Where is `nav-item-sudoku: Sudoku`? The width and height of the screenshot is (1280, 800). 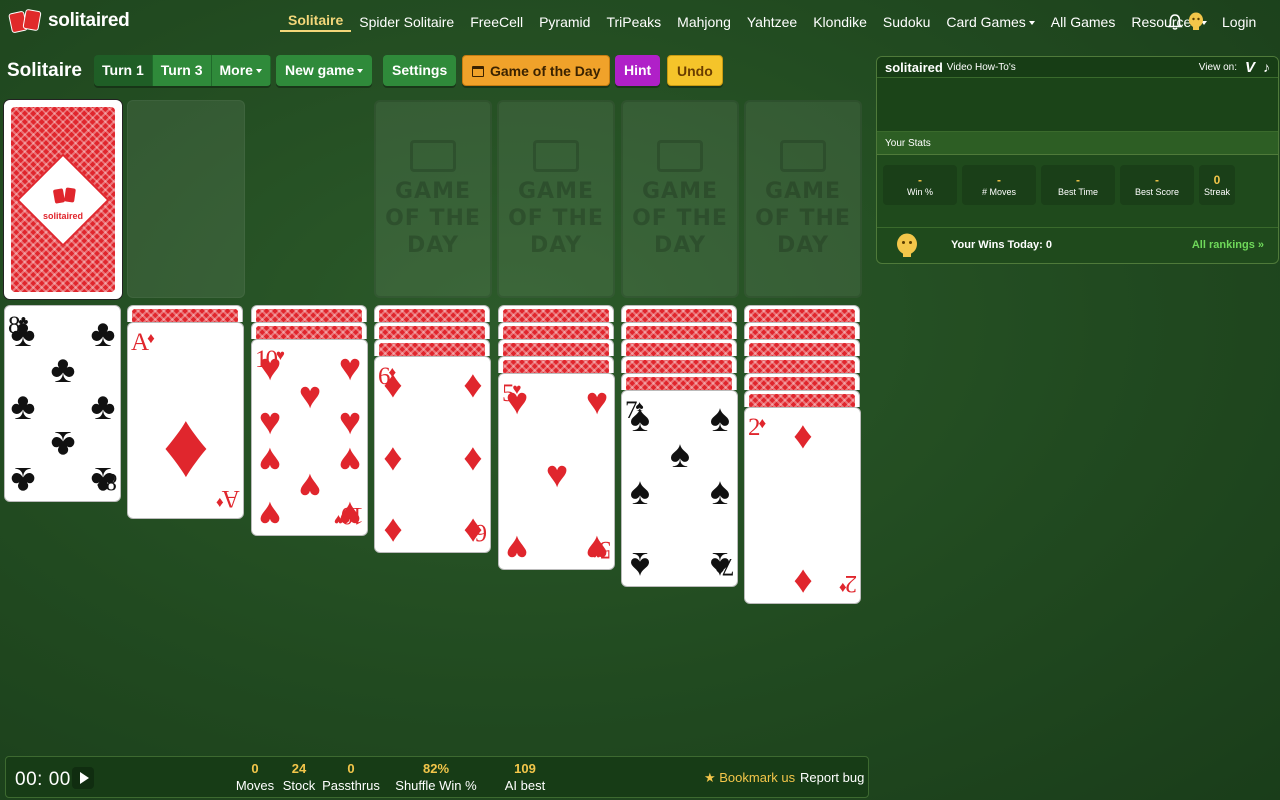
nav-item-sudoku: Sudoku is located at coordinates (906, 22).